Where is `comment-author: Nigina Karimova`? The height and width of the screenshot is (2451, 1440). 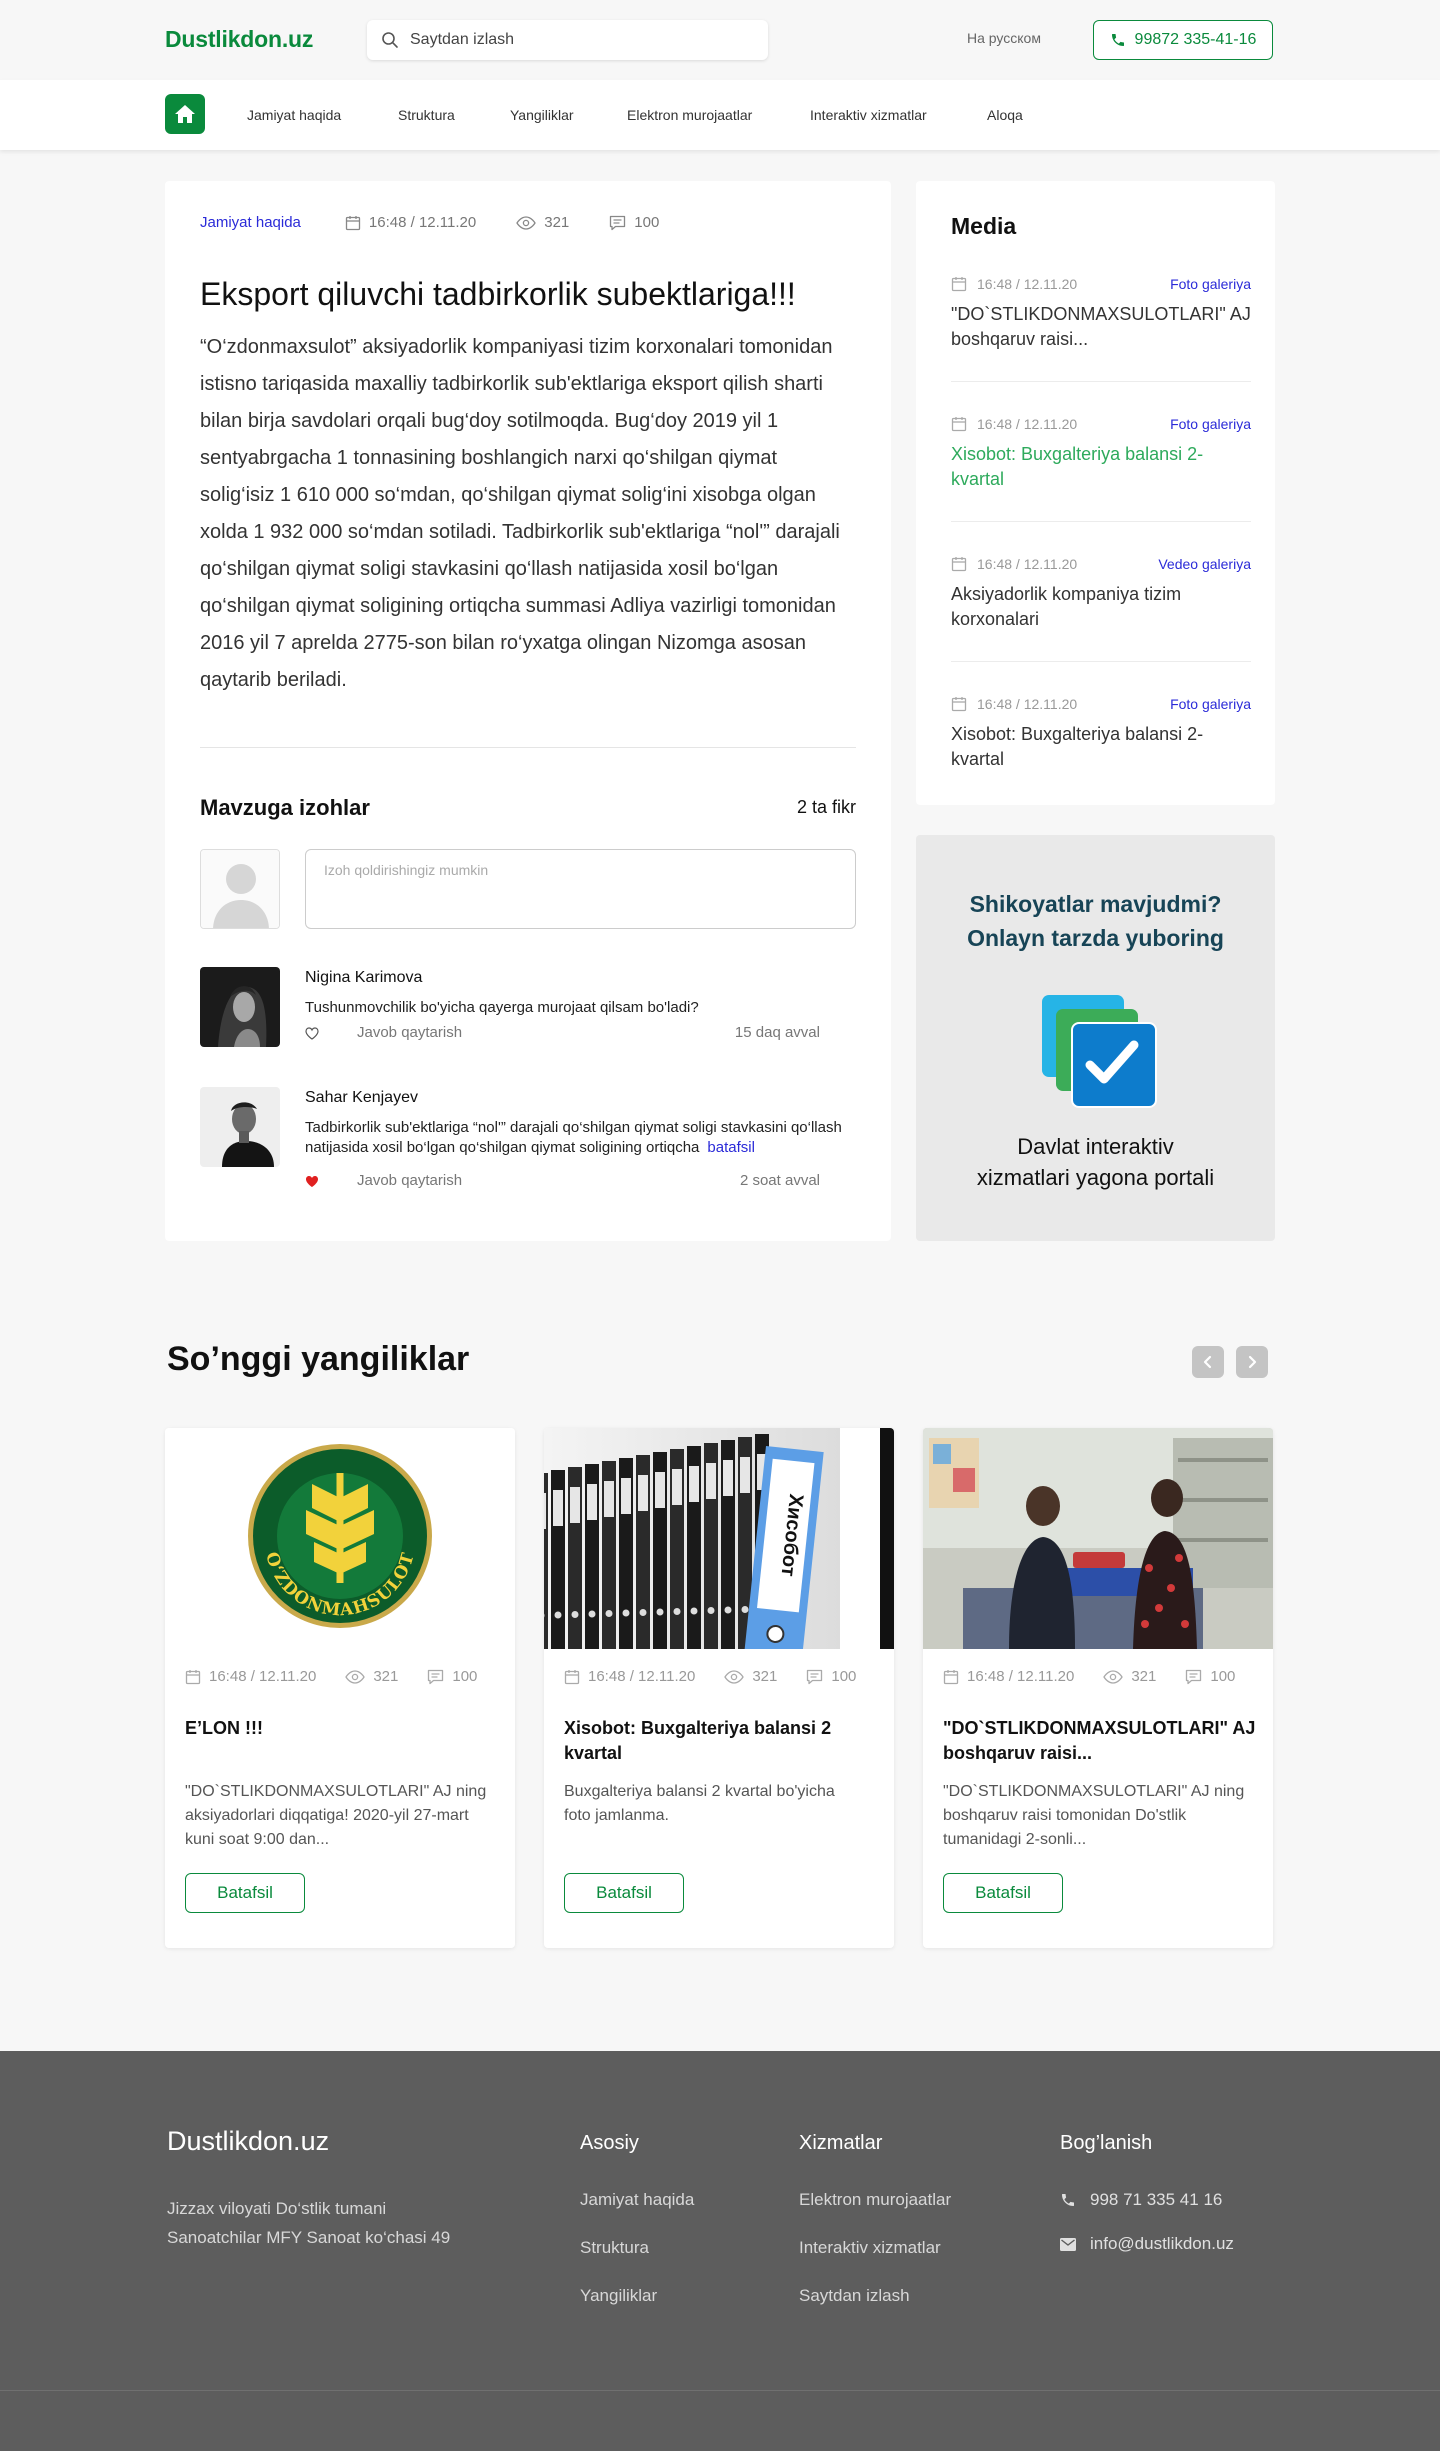 comment-author: Nigina Karimova is located at coordinates (364, 977).